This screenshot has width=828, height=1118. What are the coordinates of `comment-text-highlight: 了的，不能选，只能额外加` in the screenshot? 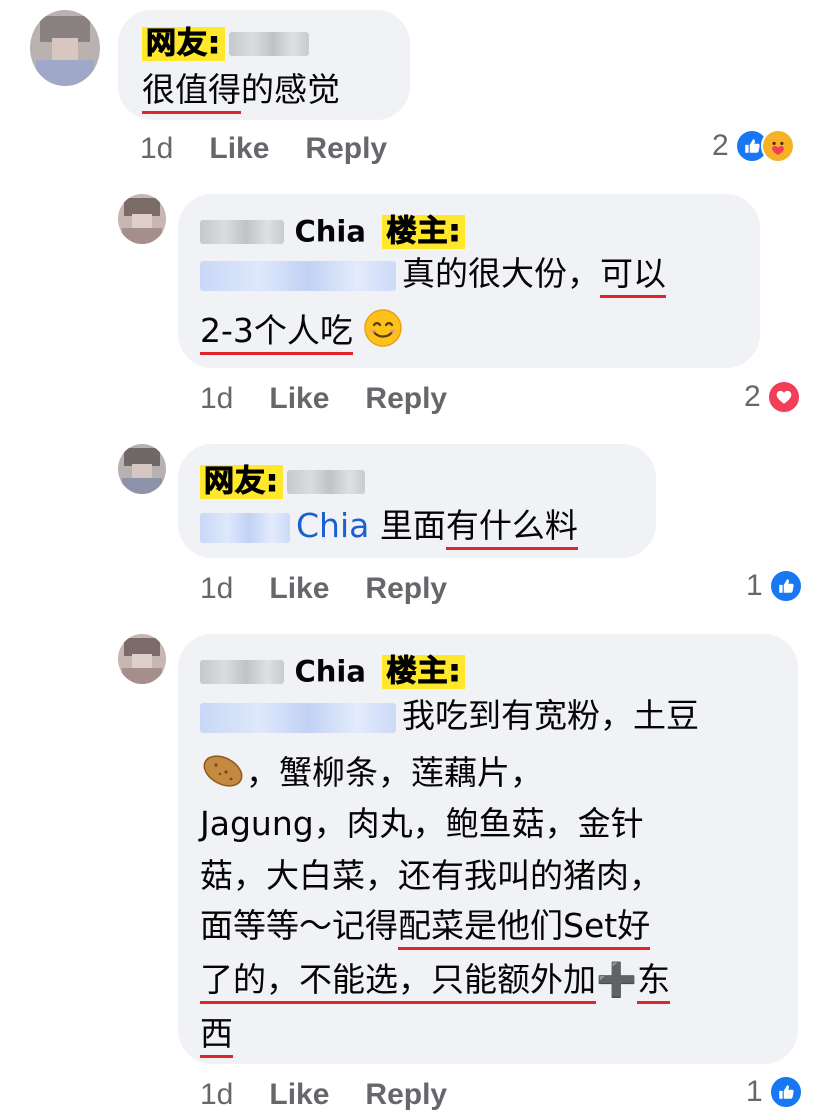 It's located at (398, 982).